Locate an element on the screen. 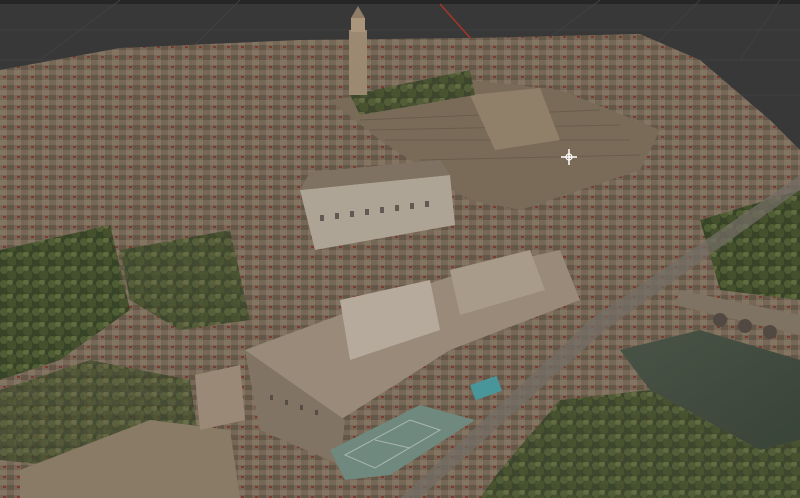 The image size is (800, 498). orbit-cursor-icon is located at coordinates (569, 157).